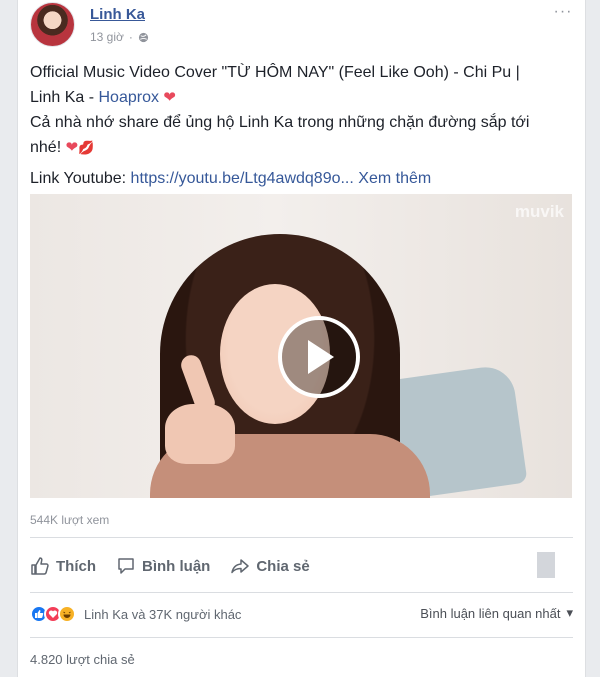 The width and height of the screenshot is (600, 677). I want to click on share-count: 4.820 lượt chia sẻ, so click(82, 659).